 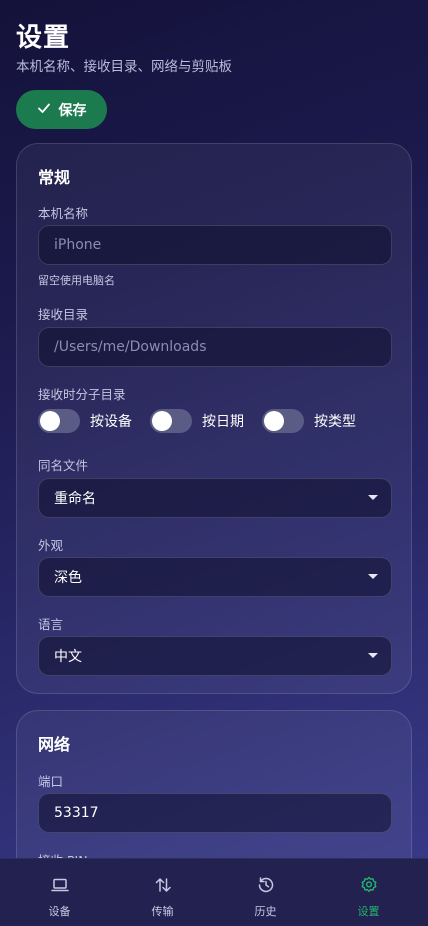 What do you see at coordinates (215, 813) in the screenshot?
I see `port-input: 53317` at bounding box center [215, 813].